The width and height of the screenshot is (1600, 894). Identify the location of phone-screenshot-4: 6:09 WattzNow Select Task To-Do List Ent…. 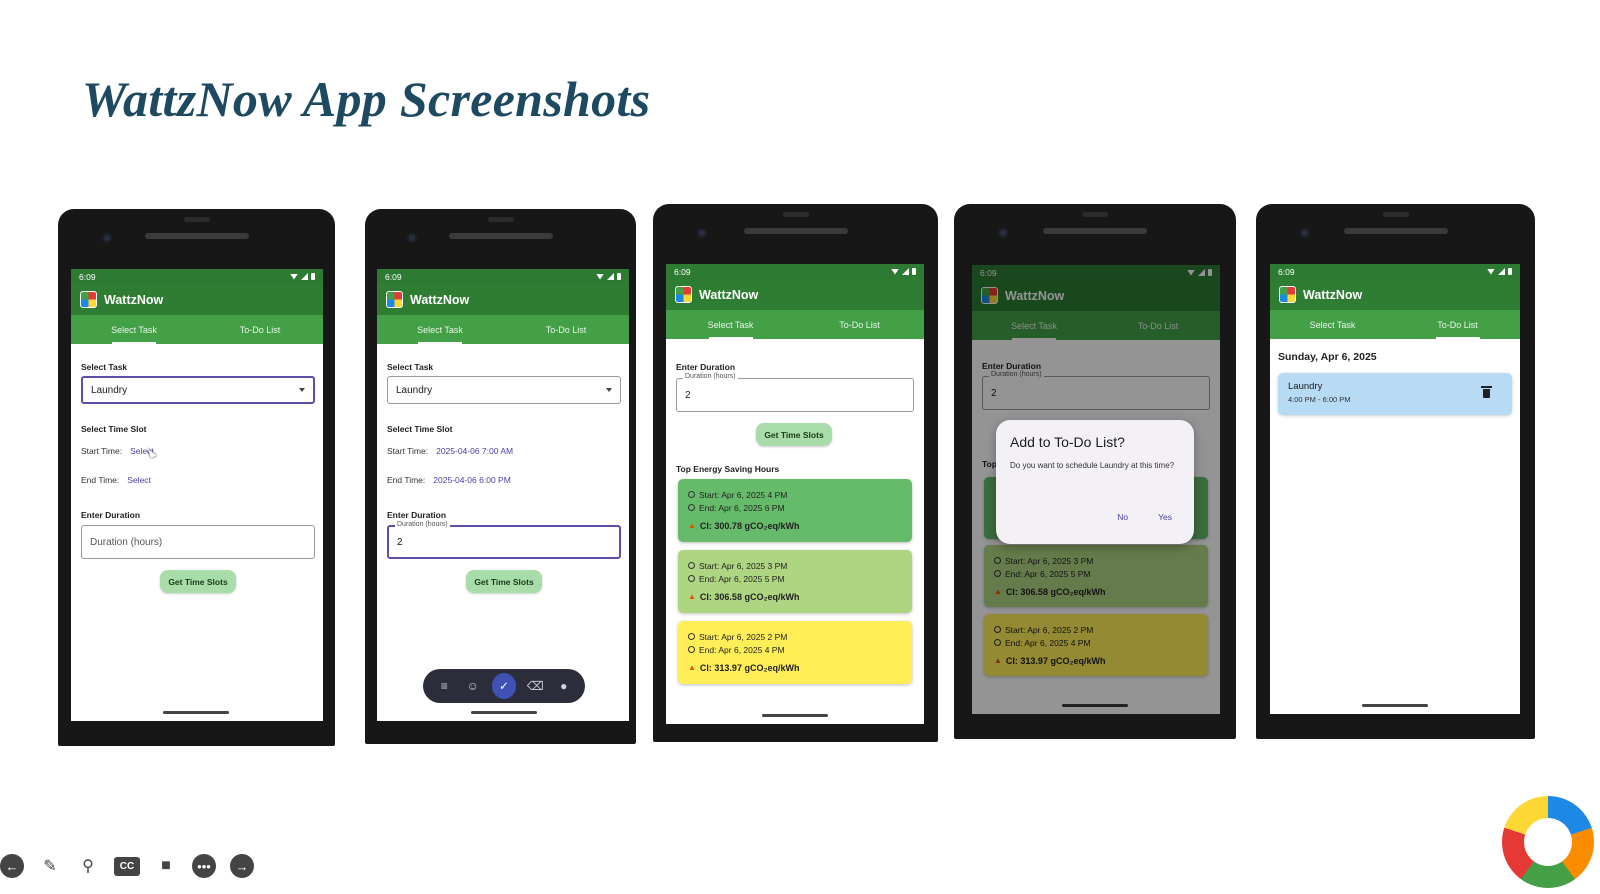
(1095, 471).